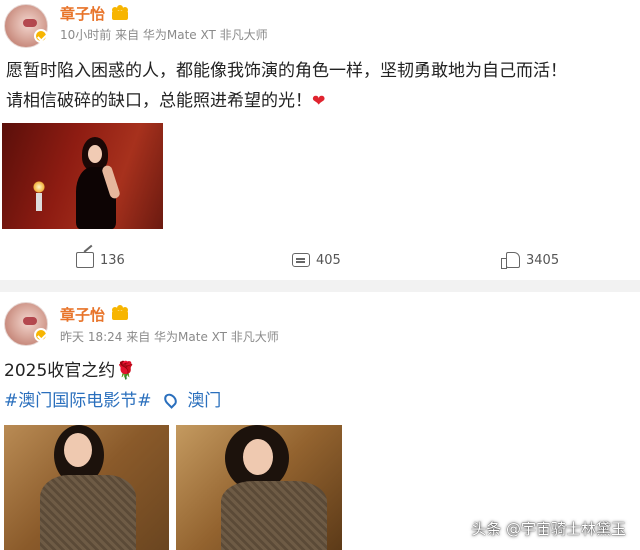  What do you see at coordinates (85, 260) in the screenshot?
I see `share-icon` at bounding box center [85, 260].